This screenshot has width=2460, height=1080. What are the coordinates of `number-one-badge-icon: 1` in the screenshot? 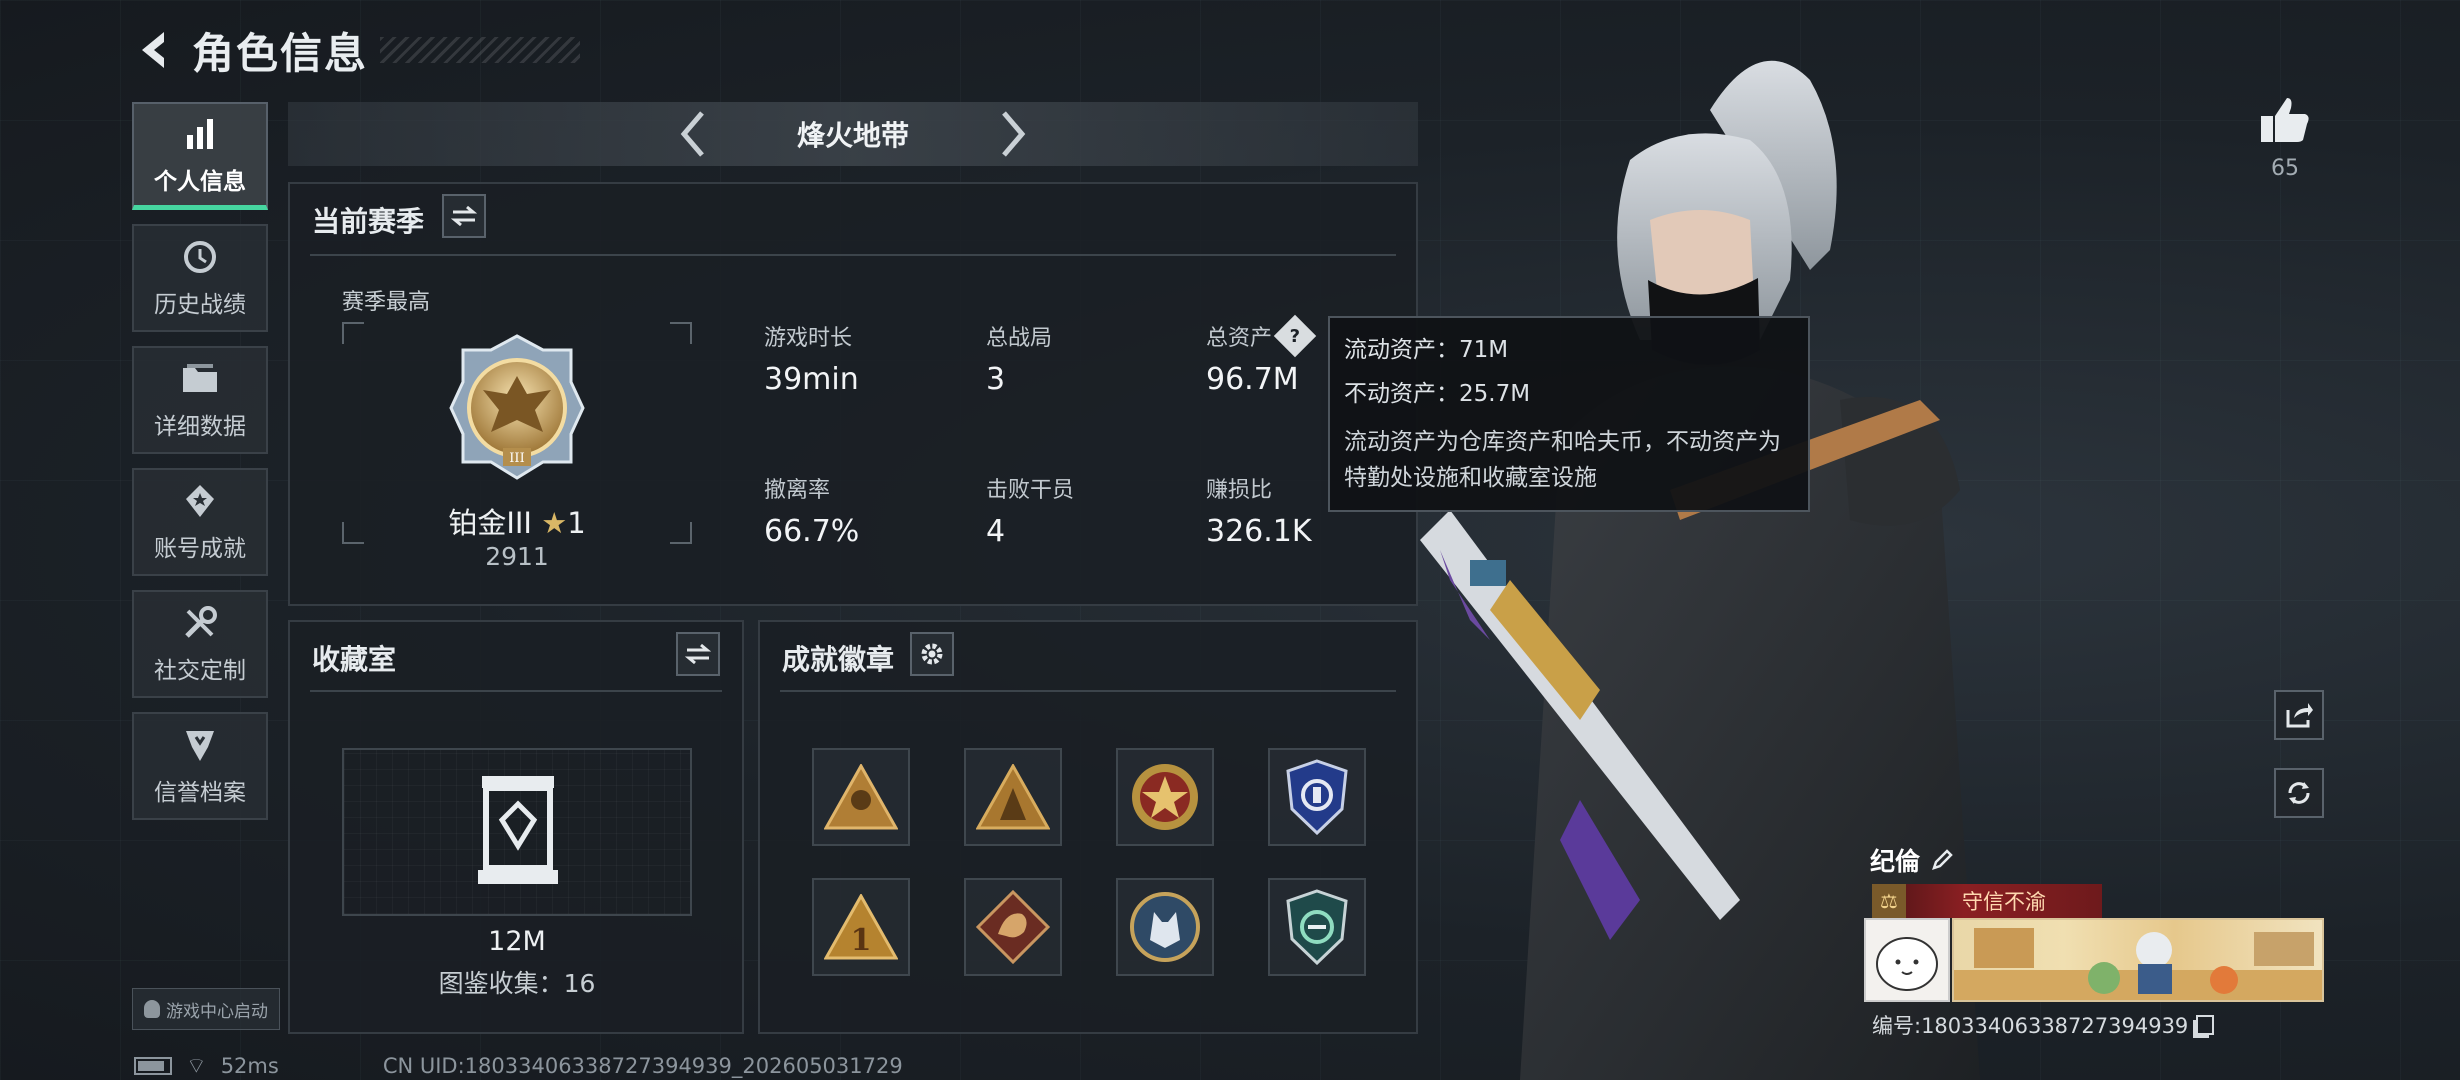 It's located at (861, 927).